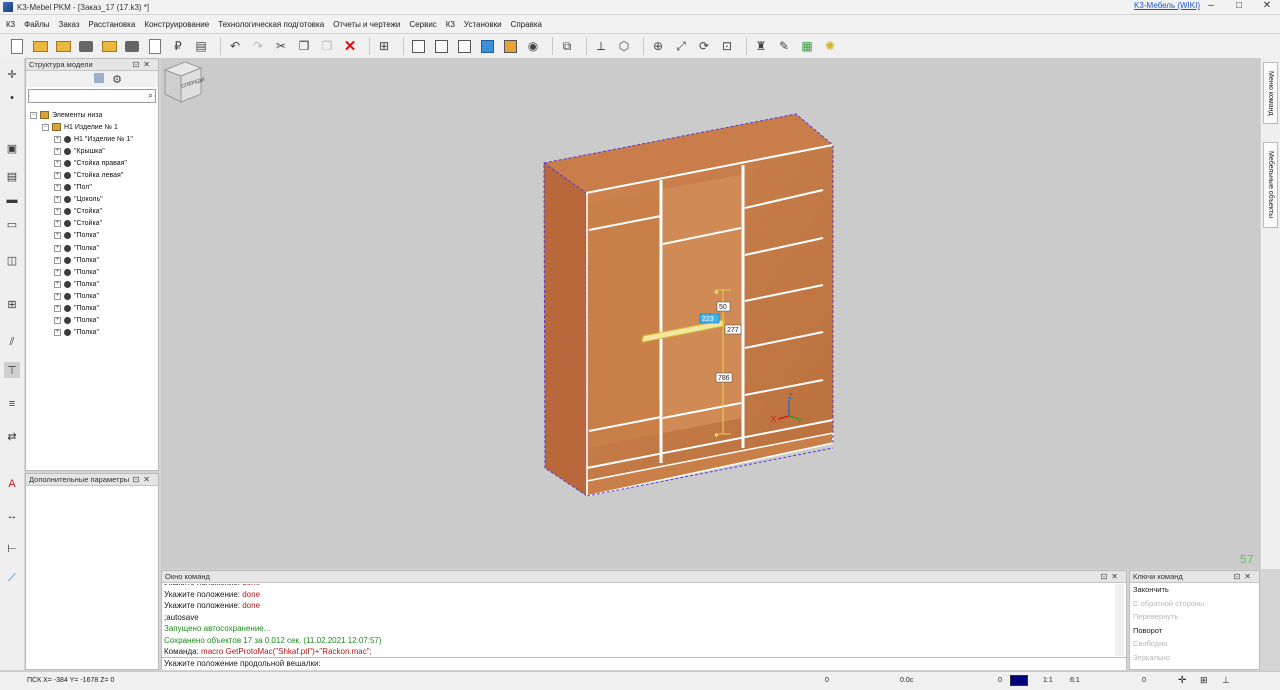  I want to click on left-side-panel, so click(565, 329).